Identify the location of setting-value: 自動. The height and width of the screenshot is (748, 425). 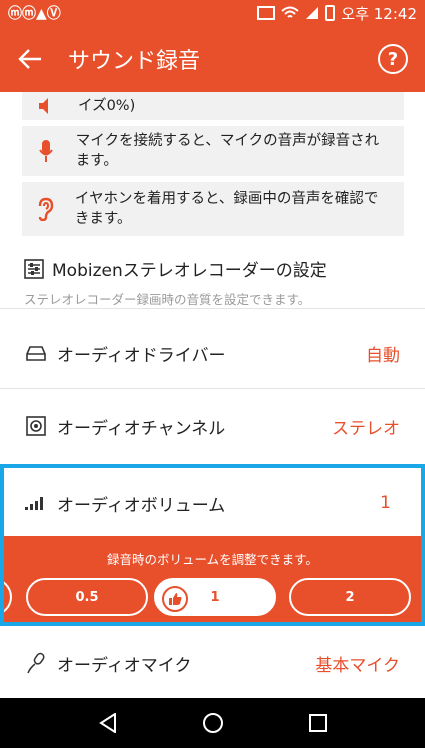
(383, 355).